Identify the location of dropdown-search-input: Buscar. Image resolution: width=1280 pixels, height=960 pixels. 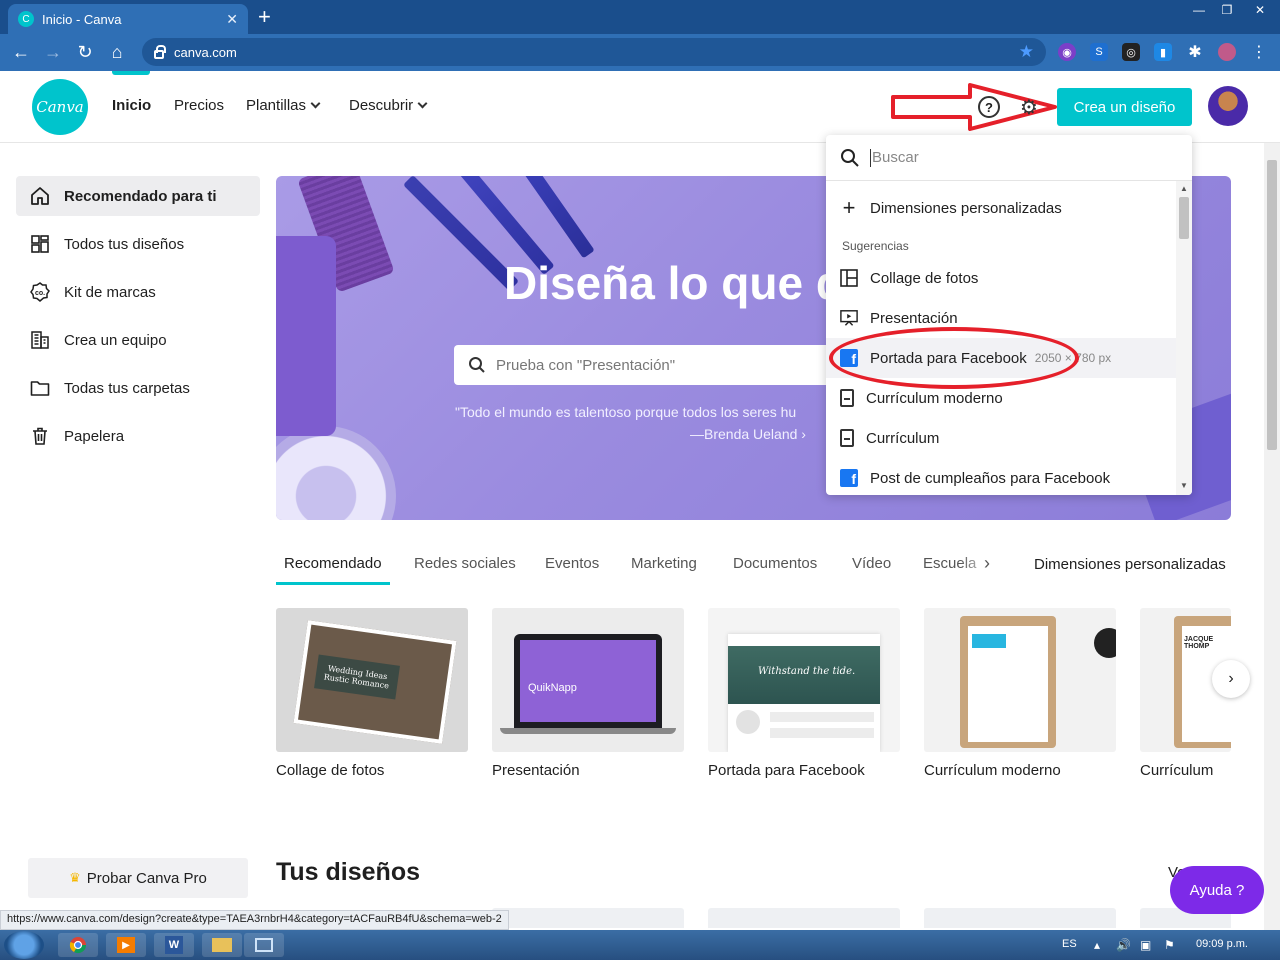
(1009, 158).